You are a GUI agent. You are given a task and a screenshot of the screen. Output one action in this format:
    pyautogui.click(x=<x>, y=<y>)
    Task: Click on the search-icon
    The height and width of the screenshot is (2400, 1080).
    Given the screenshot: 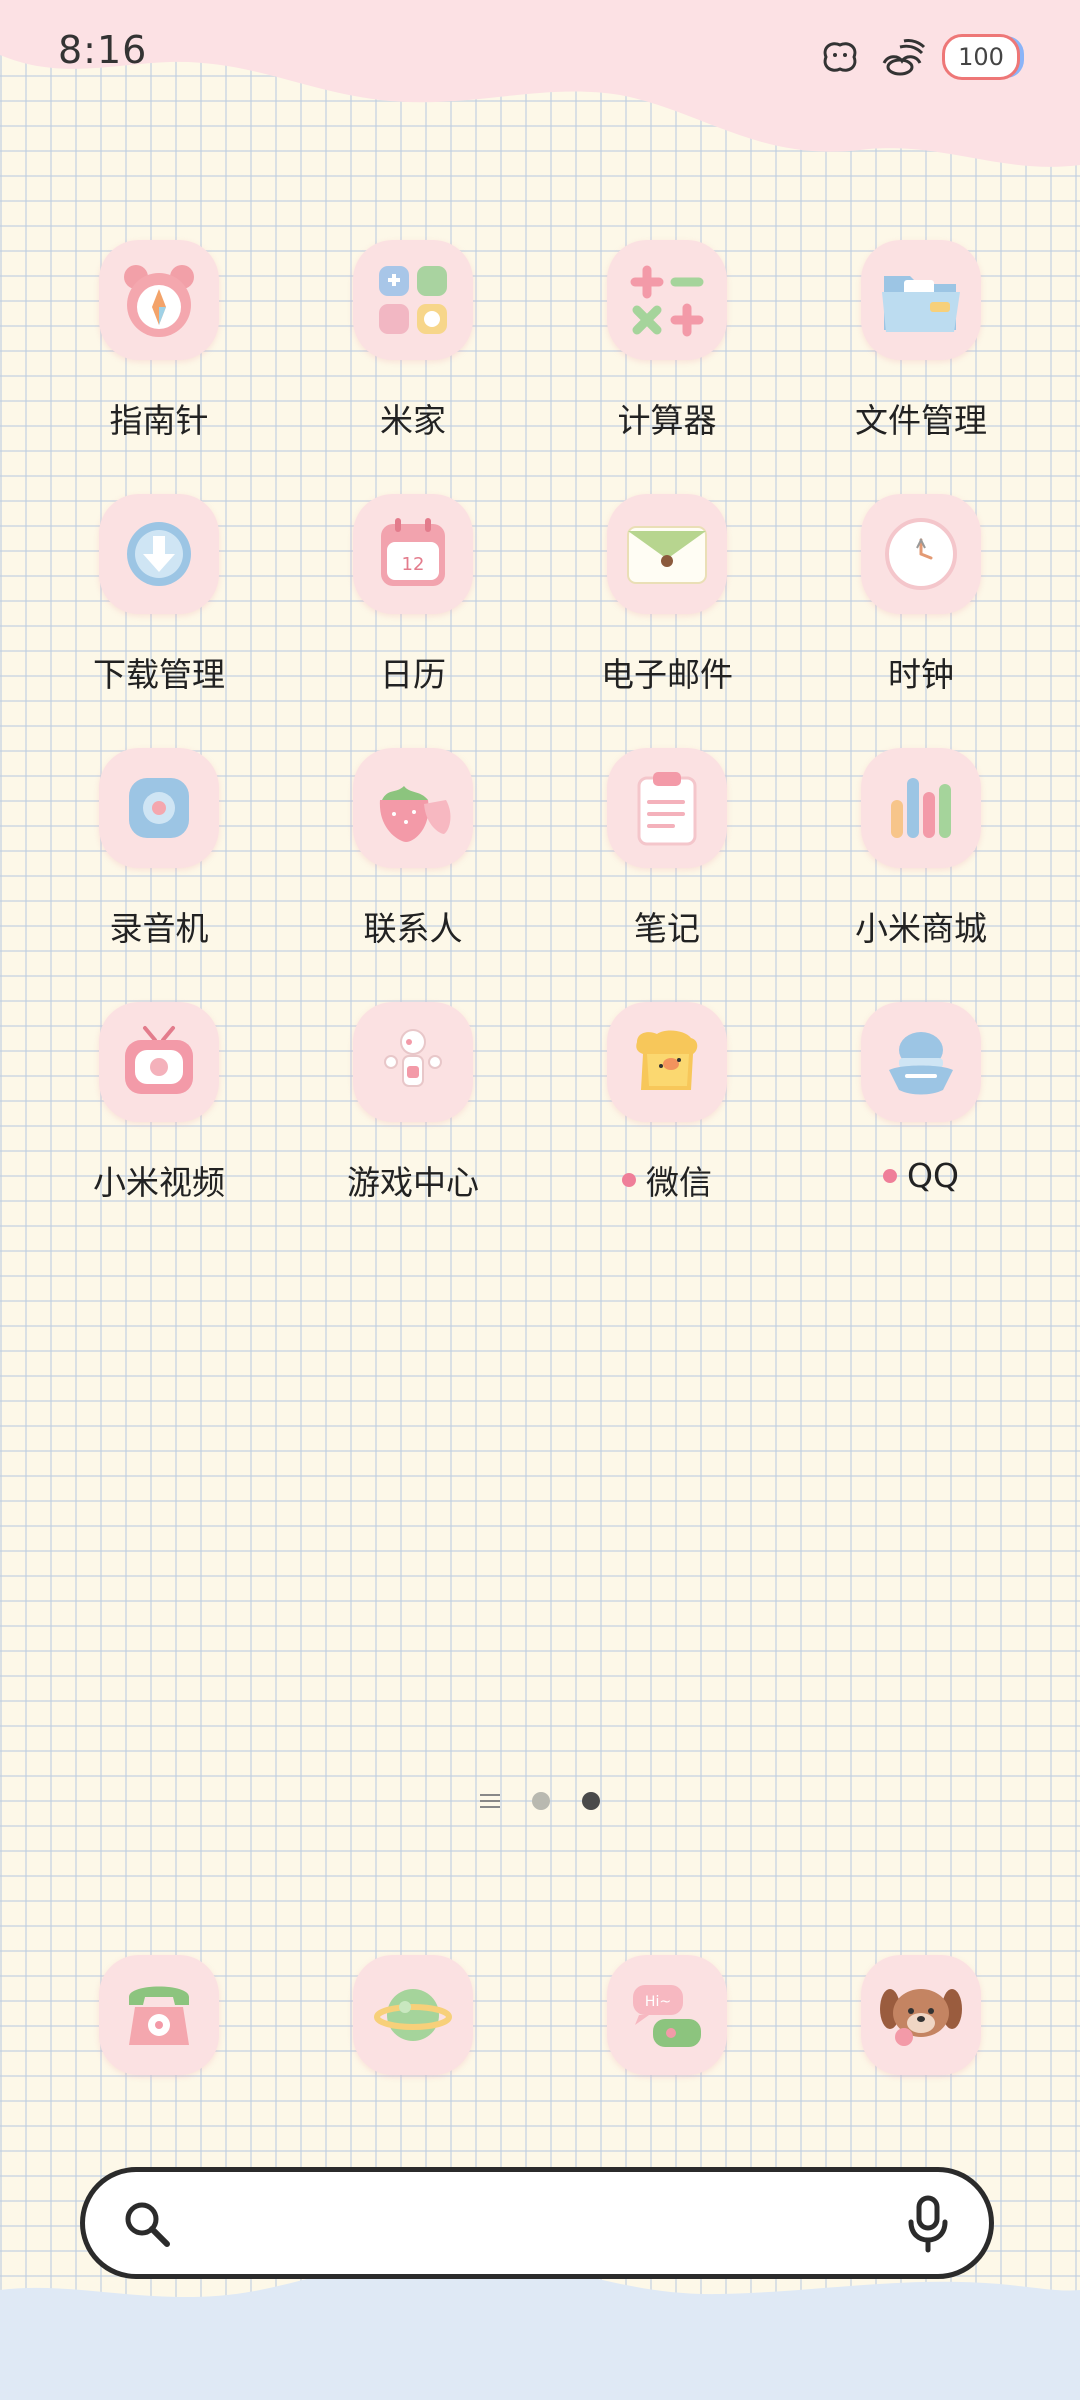 What is the action you would take?
    pyautogui.click(x=147, y=2224)
    